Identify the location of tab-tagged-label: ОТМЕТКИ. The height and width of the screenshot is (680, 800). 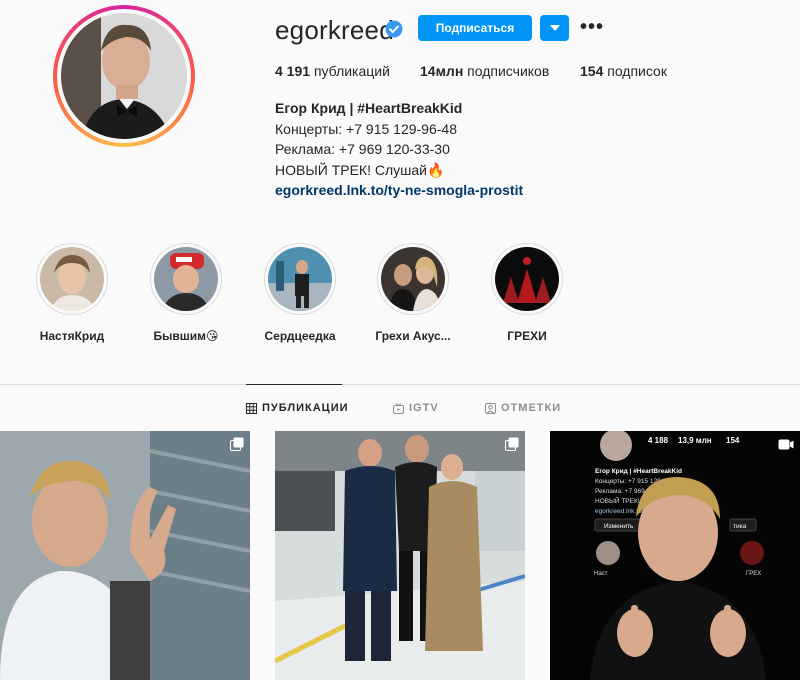
(531, 408).